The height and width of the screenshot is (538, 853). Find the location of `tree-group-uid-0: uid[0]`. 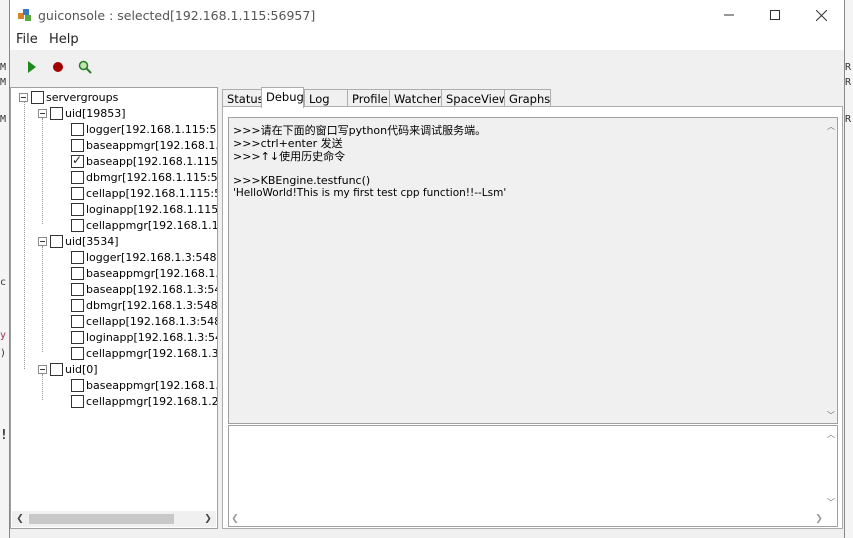

tree-group-uid-0: uid[0] is located at coordinates (68, 369).